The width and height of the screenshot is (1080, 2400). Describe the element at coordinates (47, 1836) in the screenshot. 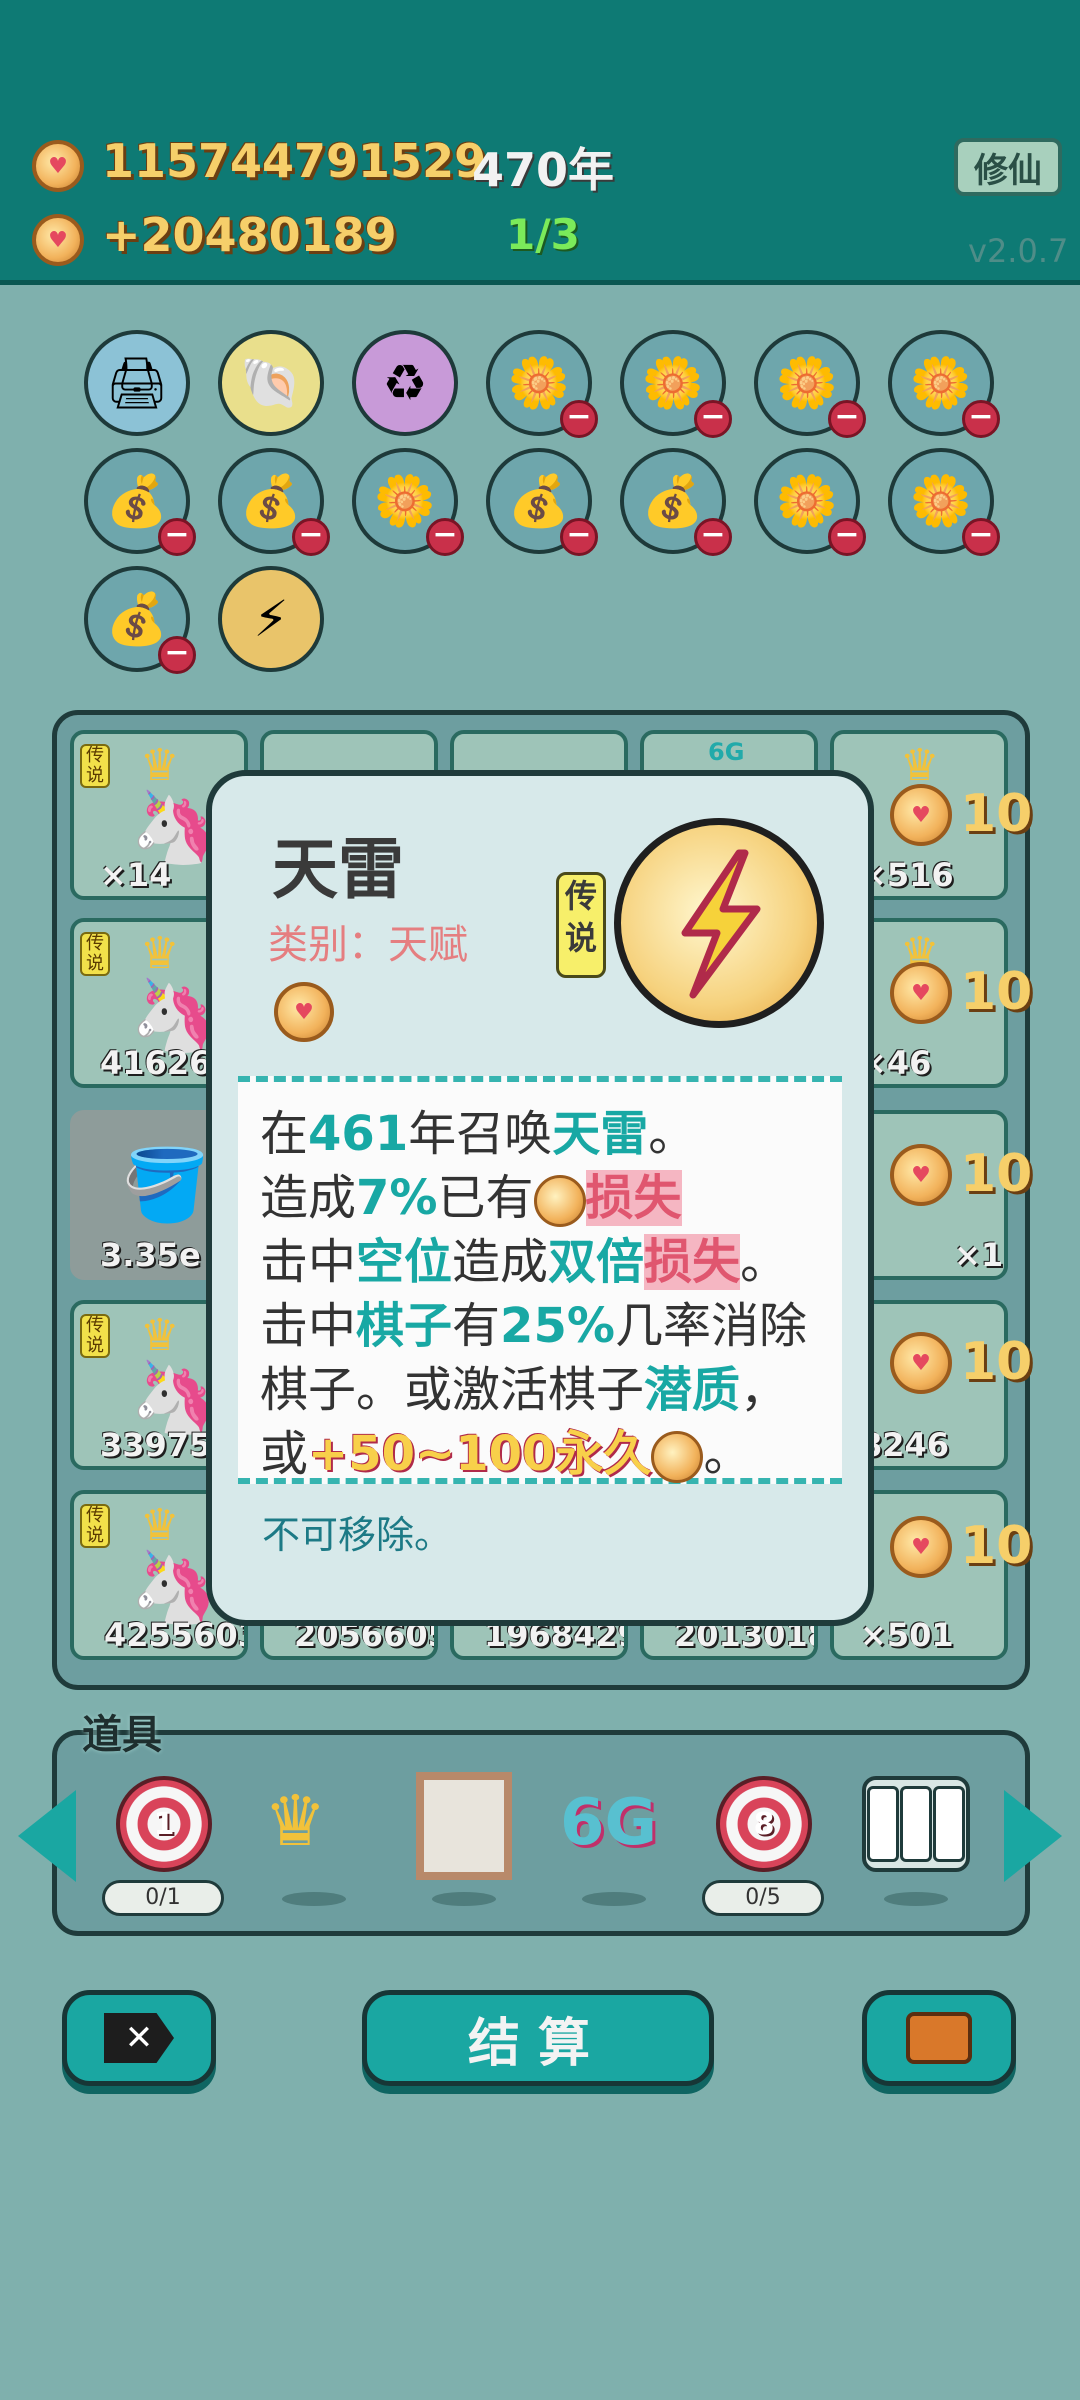

I see `arrow-left-icon` at that location.